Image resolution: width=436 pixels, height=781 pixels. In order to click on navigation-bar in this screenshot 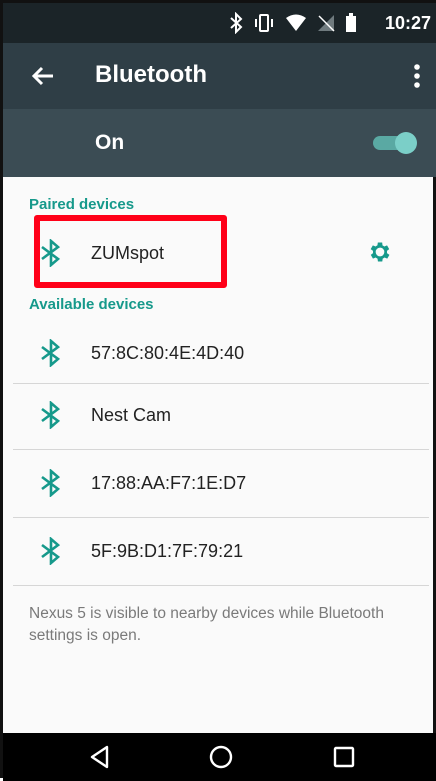, I will do `click(219, 757)`.